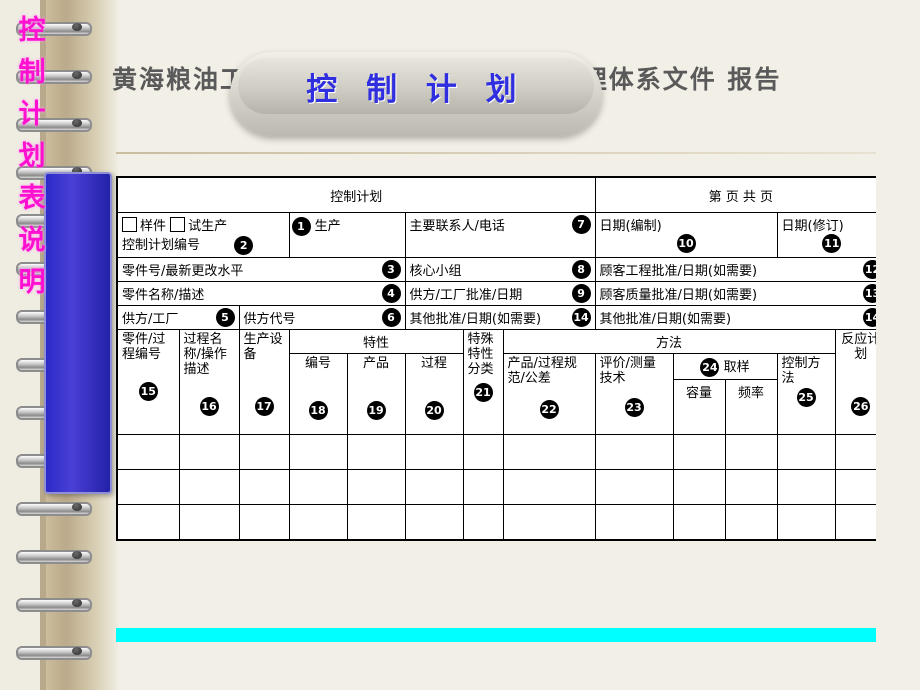 Image resolution: width=920 pixels, height=690 pixels. What do you see at coordinates (699, 407) in the screenshot?
I see `col-sample-size: 容量` at bounding box center [699, 407].